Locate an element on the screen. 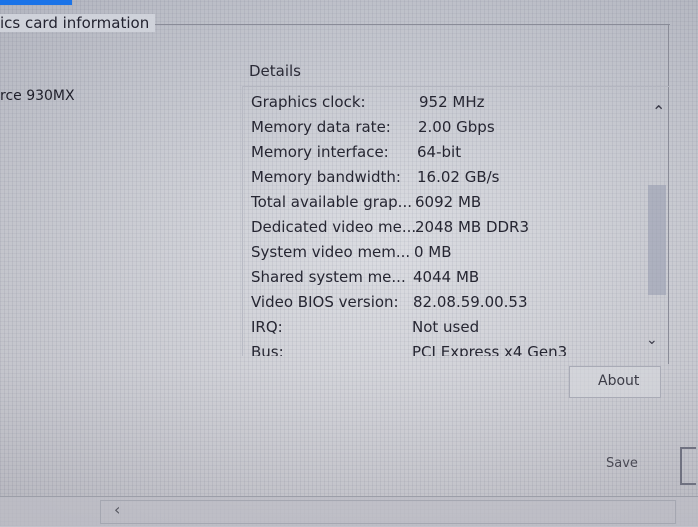 This screenshot has height=527, width=698. detail-value: PCI Express x4 Gen3 is located at coordinates (490, 349).